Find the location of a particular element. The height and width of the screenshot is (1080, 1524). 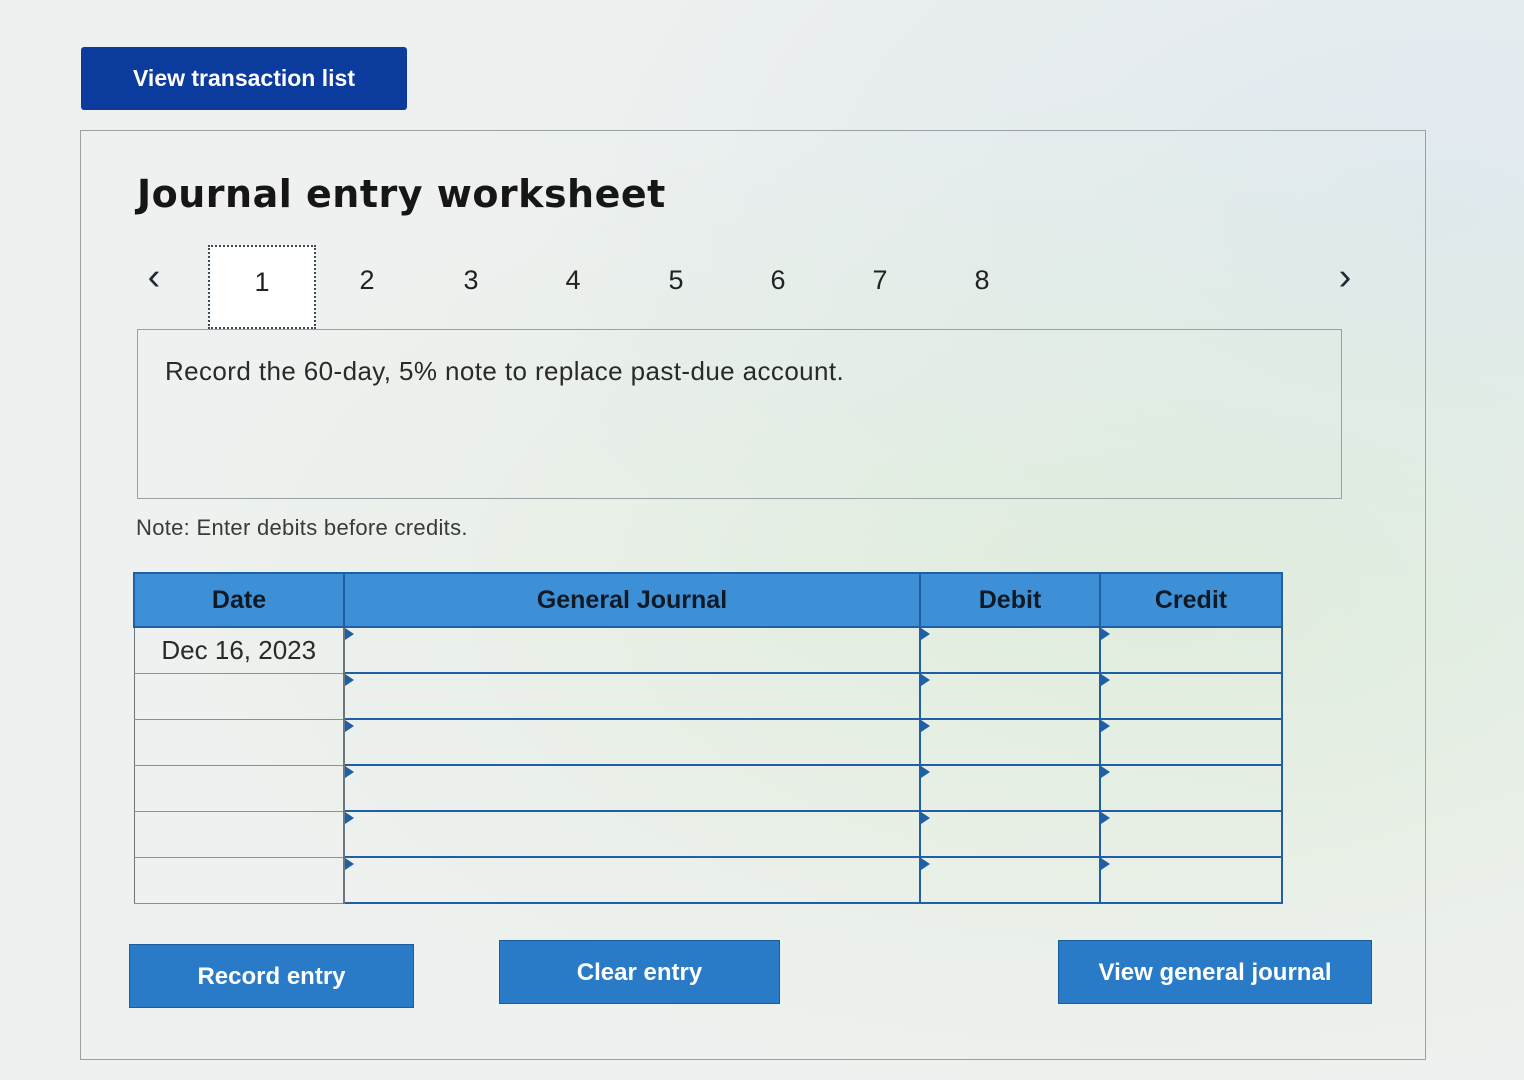

column-header-debit: Debit is located at coordinates (1010, 600).